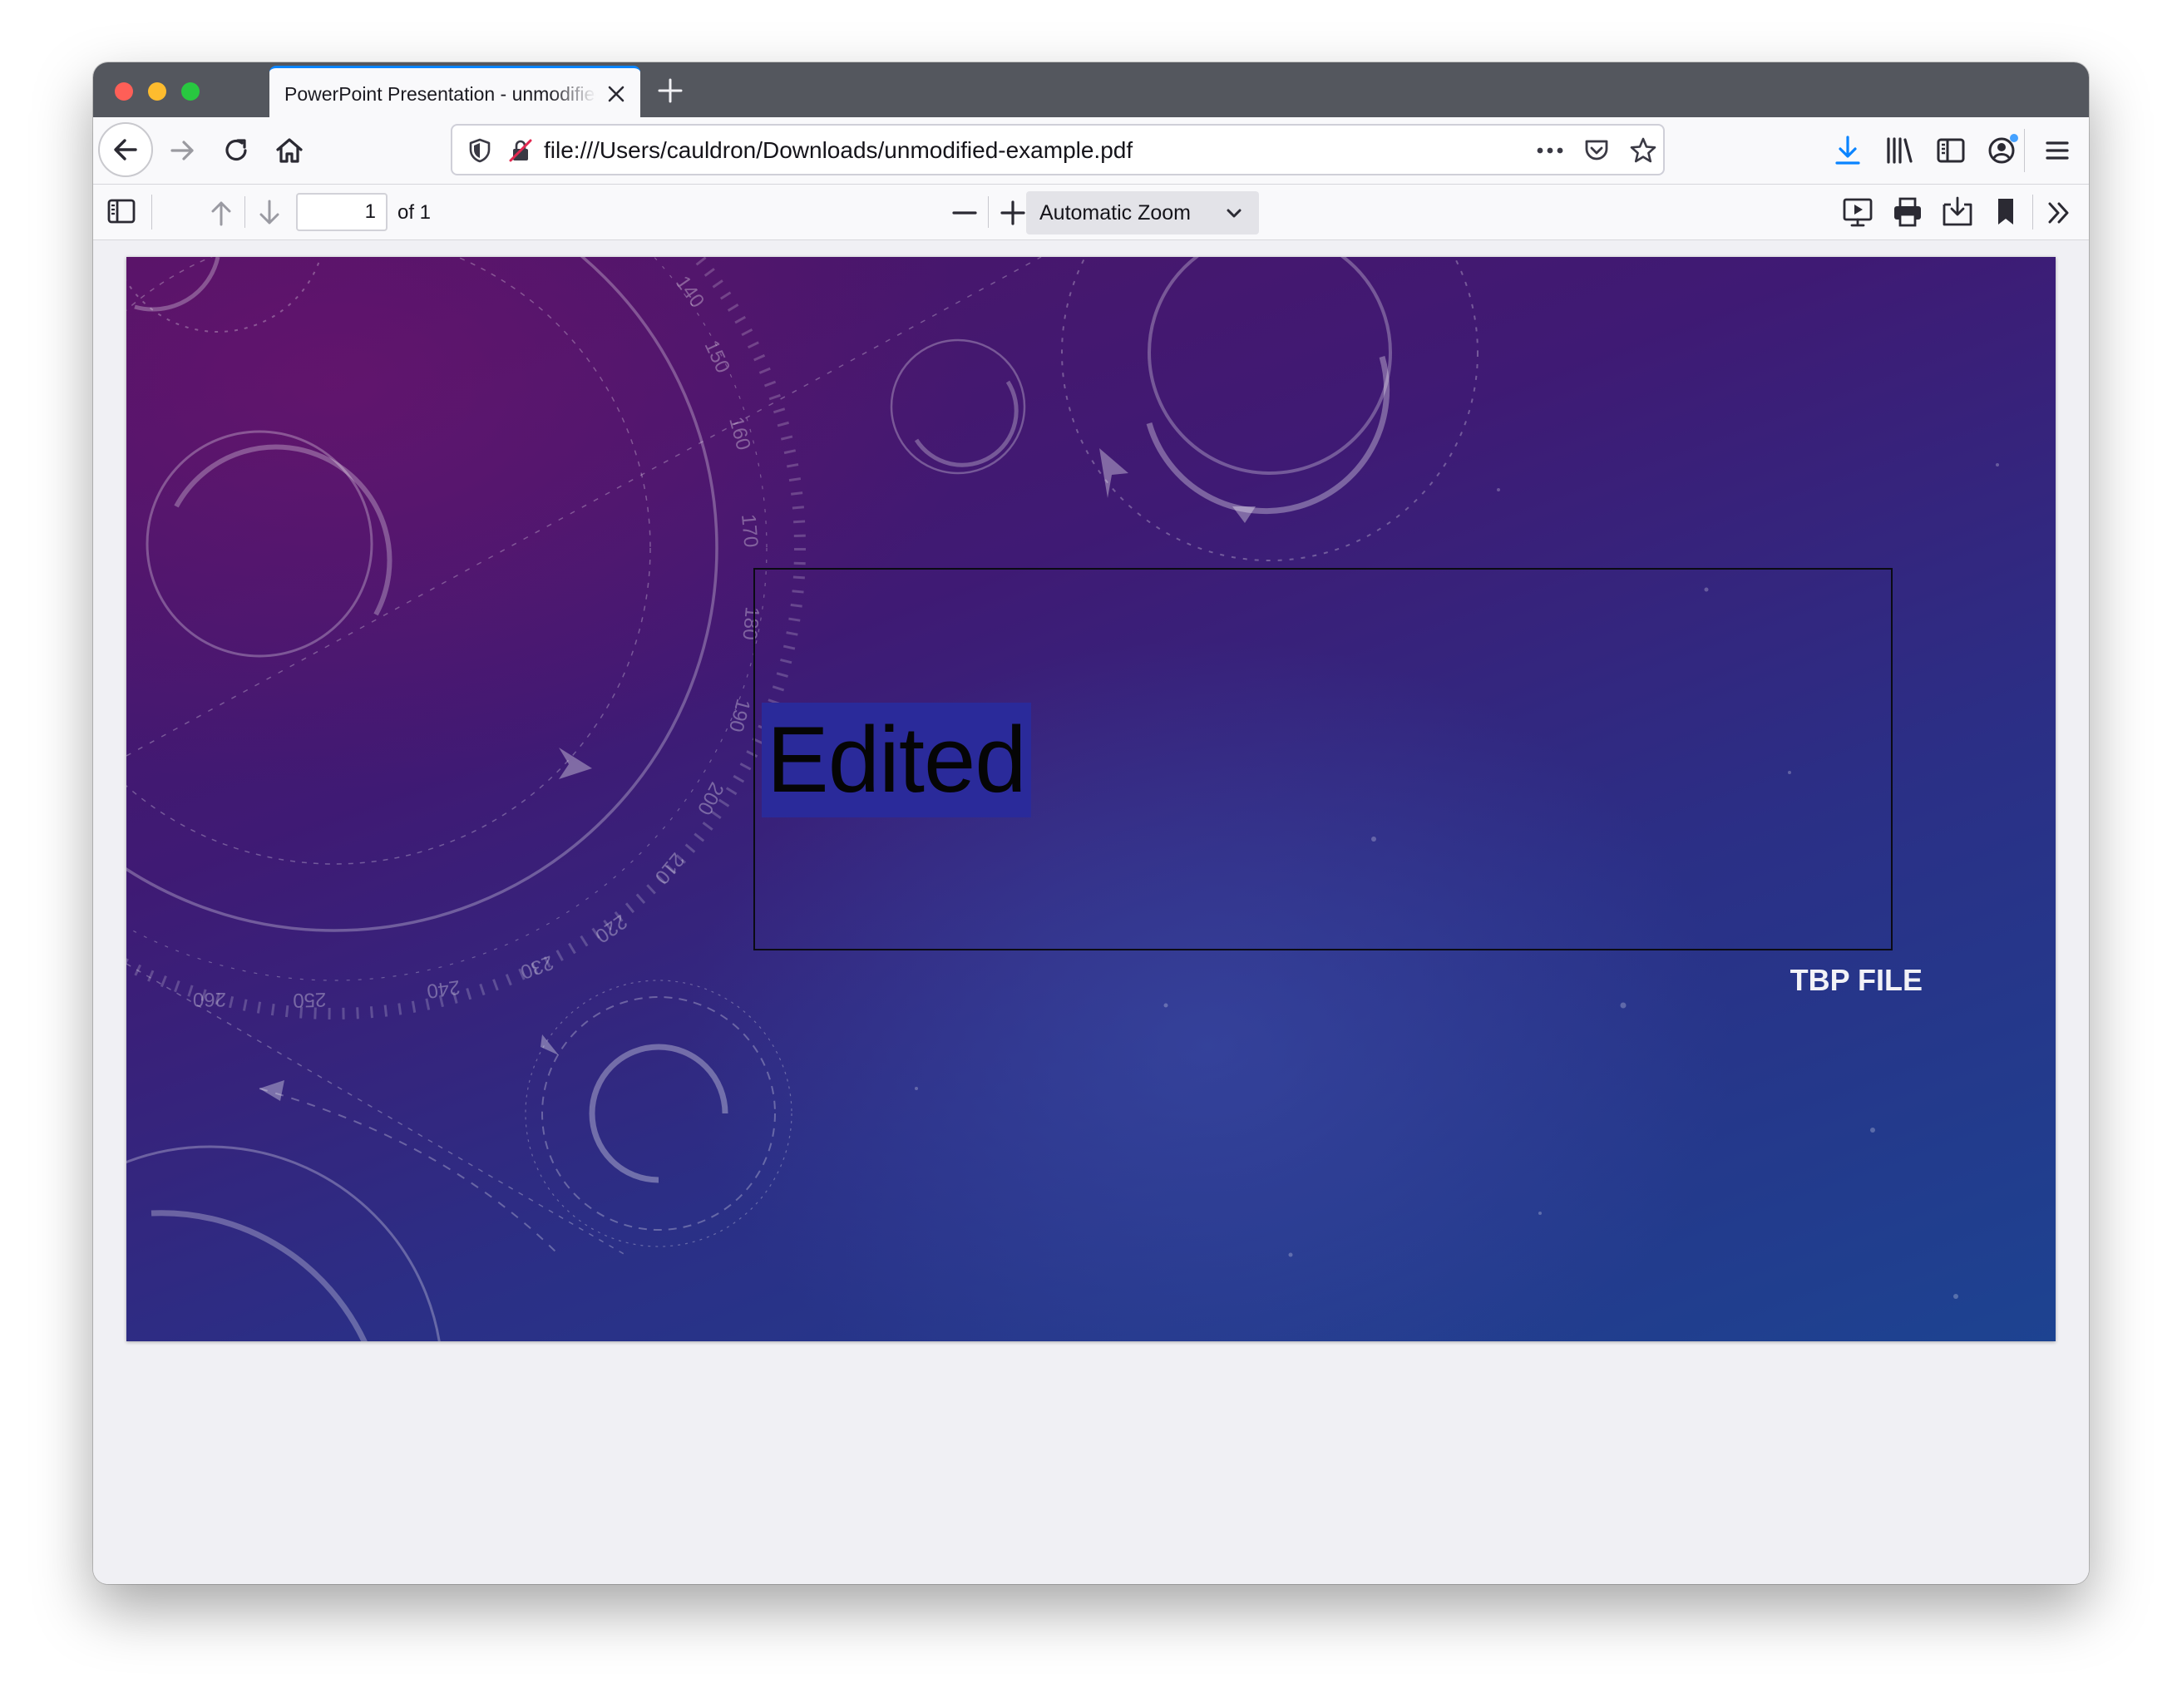  What do you see at coordinates (183, 150) in the screenshot?
I see `forward-arrow-icon` at bounding box center [183, 150].